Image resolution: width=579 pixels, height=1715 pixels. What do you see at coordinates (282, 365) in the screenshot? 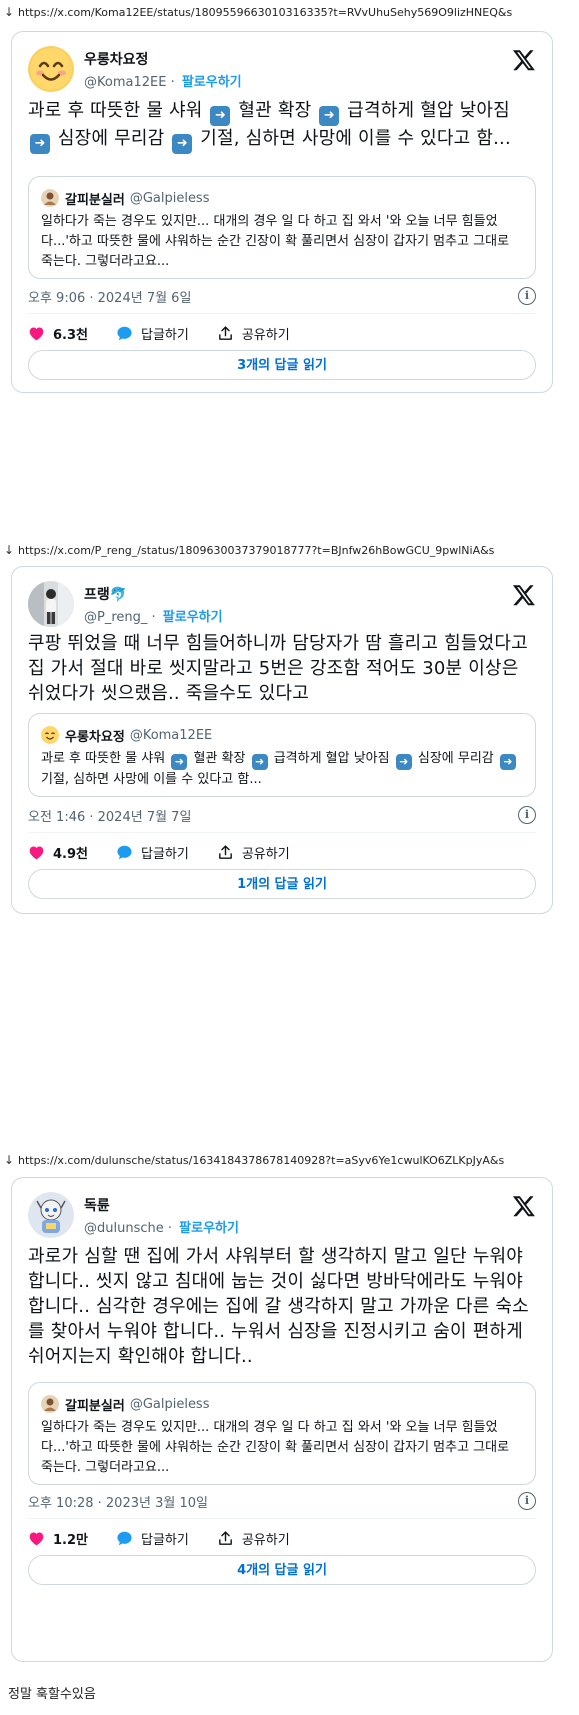
I see `read-replies-button: 3개의 답글 읽기` at bounding box center [282, 365].